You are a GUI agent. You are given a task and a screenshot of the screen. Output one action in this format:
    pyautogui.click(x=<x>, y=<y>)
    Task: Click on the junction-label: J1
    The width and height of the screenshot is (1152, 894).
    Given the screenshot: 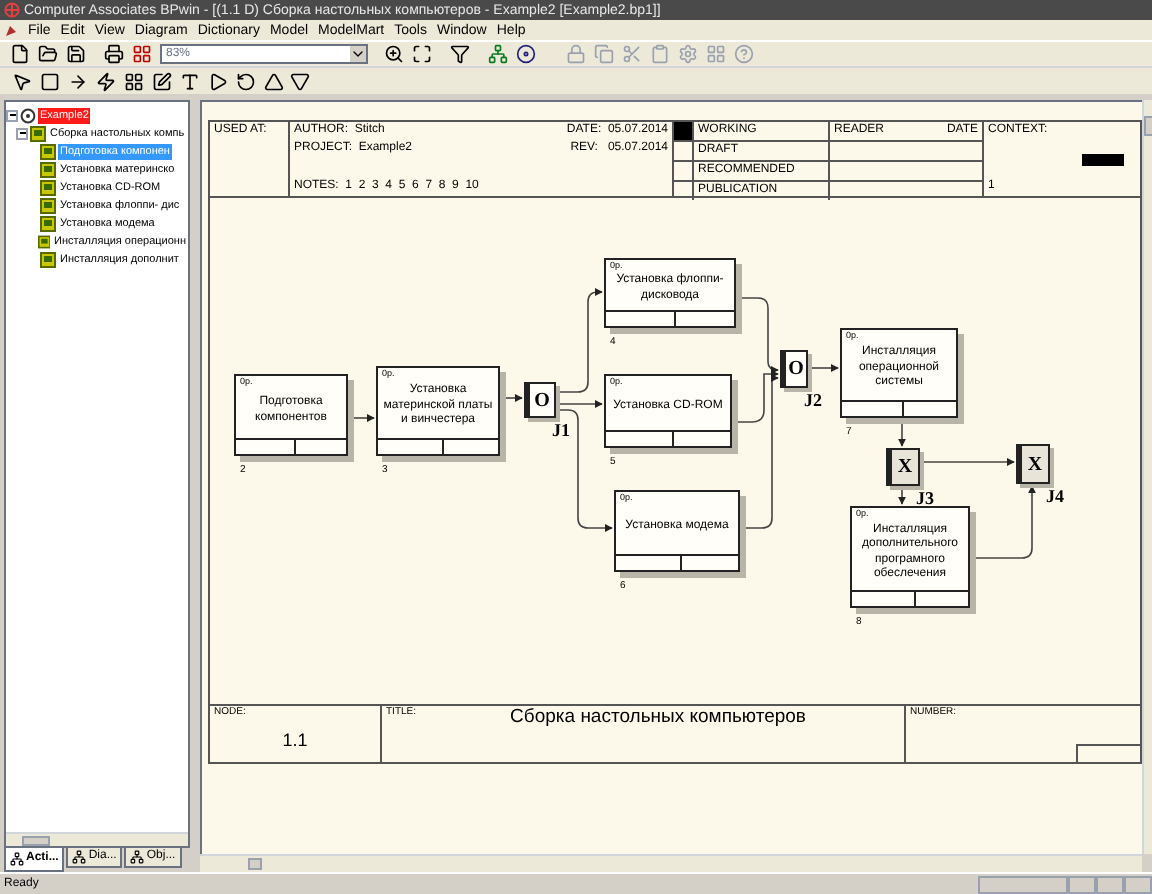 What is the action you would take?
    pyautogui.click(x=561, y=431)
    